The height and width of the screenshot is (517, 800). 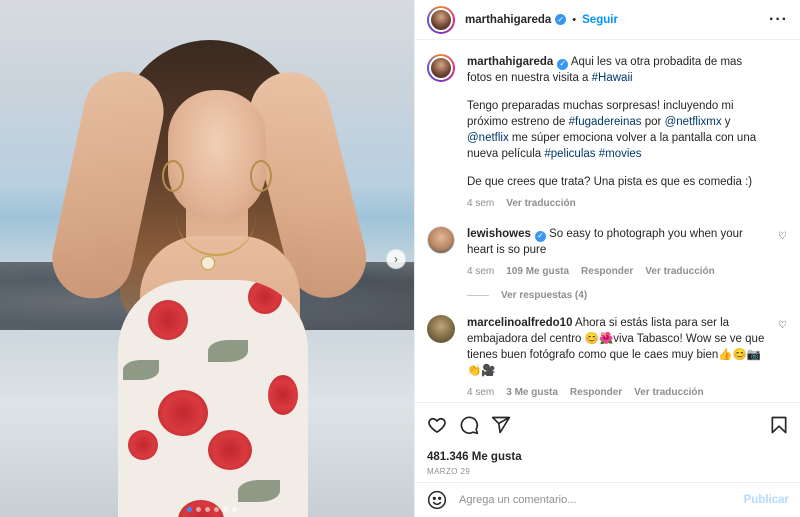 I want to click on carousel-indicator, so click(x=212, y=509).